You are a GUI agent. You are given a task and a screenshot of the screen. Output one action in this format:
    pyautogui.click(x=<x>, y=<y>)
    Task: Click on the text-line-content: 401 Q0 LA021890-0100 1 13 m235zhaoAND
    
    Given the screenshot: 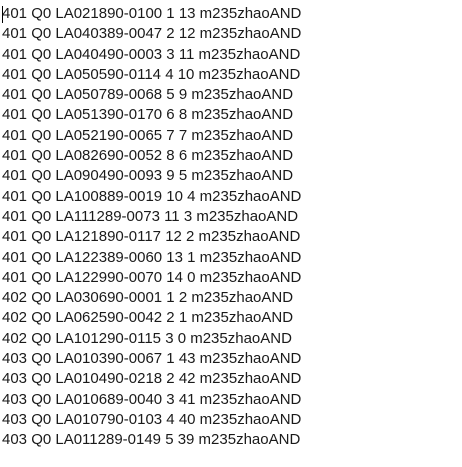 What is the action you would take?
    pyautogui.click(x=152, y=13)
    